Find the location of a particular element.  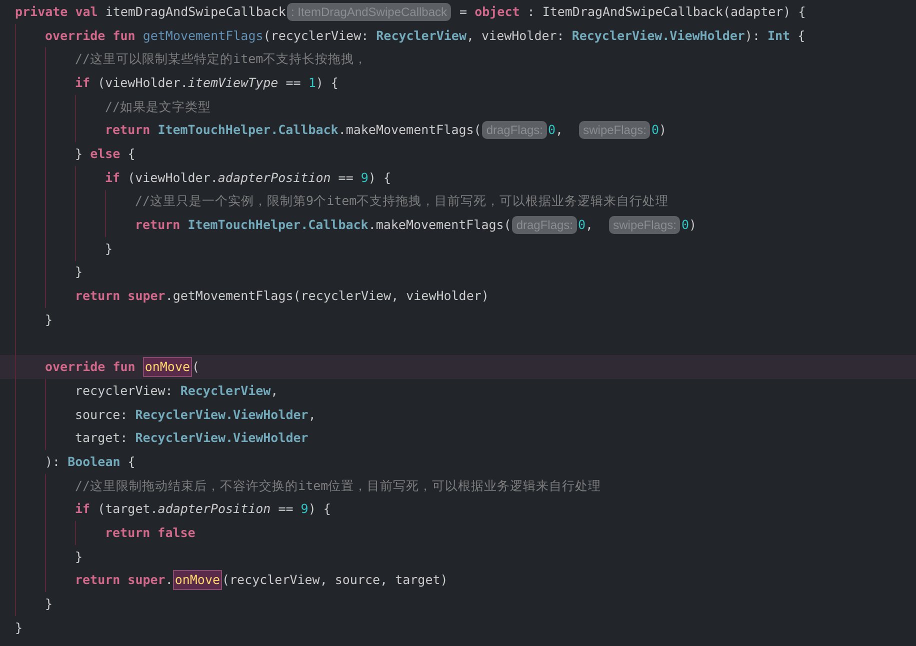

code-text: (target. is located at coordinates (128, 509).